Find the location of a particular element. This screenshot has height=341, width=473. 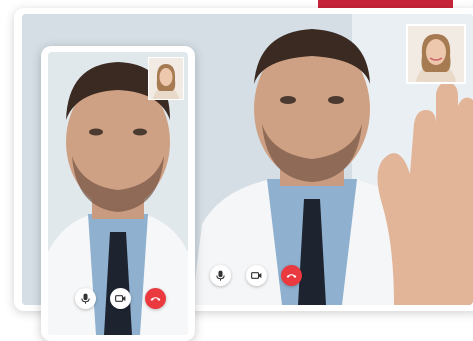

mute-microphone-button-mobile is located at coordinates (85, 298).